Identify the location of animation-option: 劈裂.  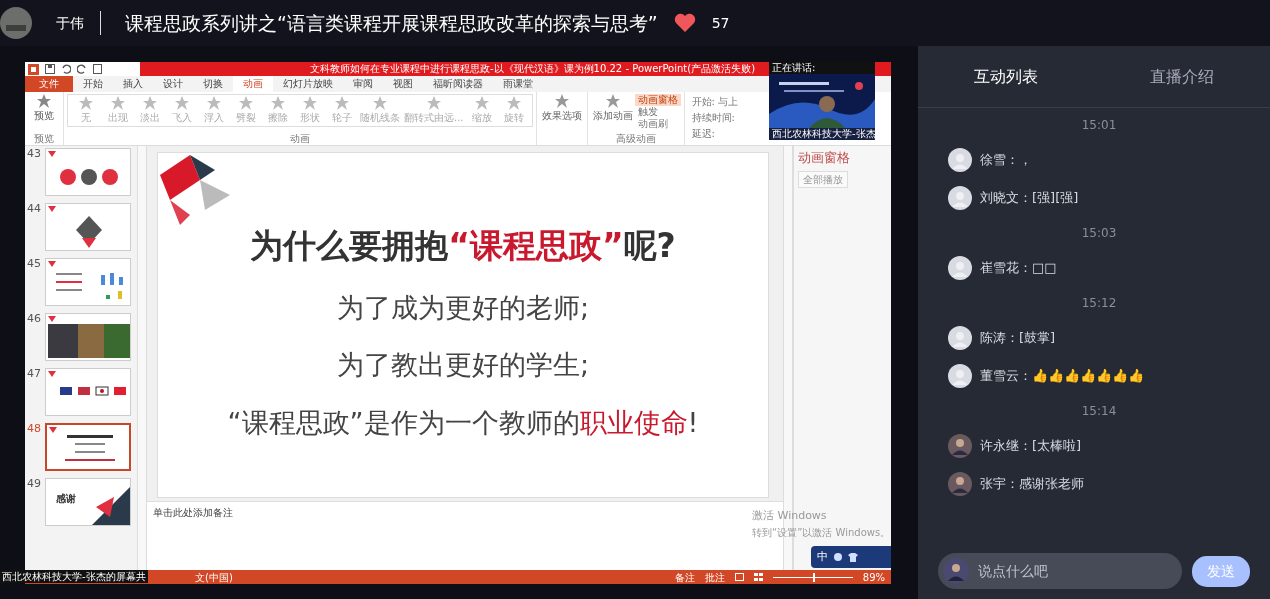
(246, 110).